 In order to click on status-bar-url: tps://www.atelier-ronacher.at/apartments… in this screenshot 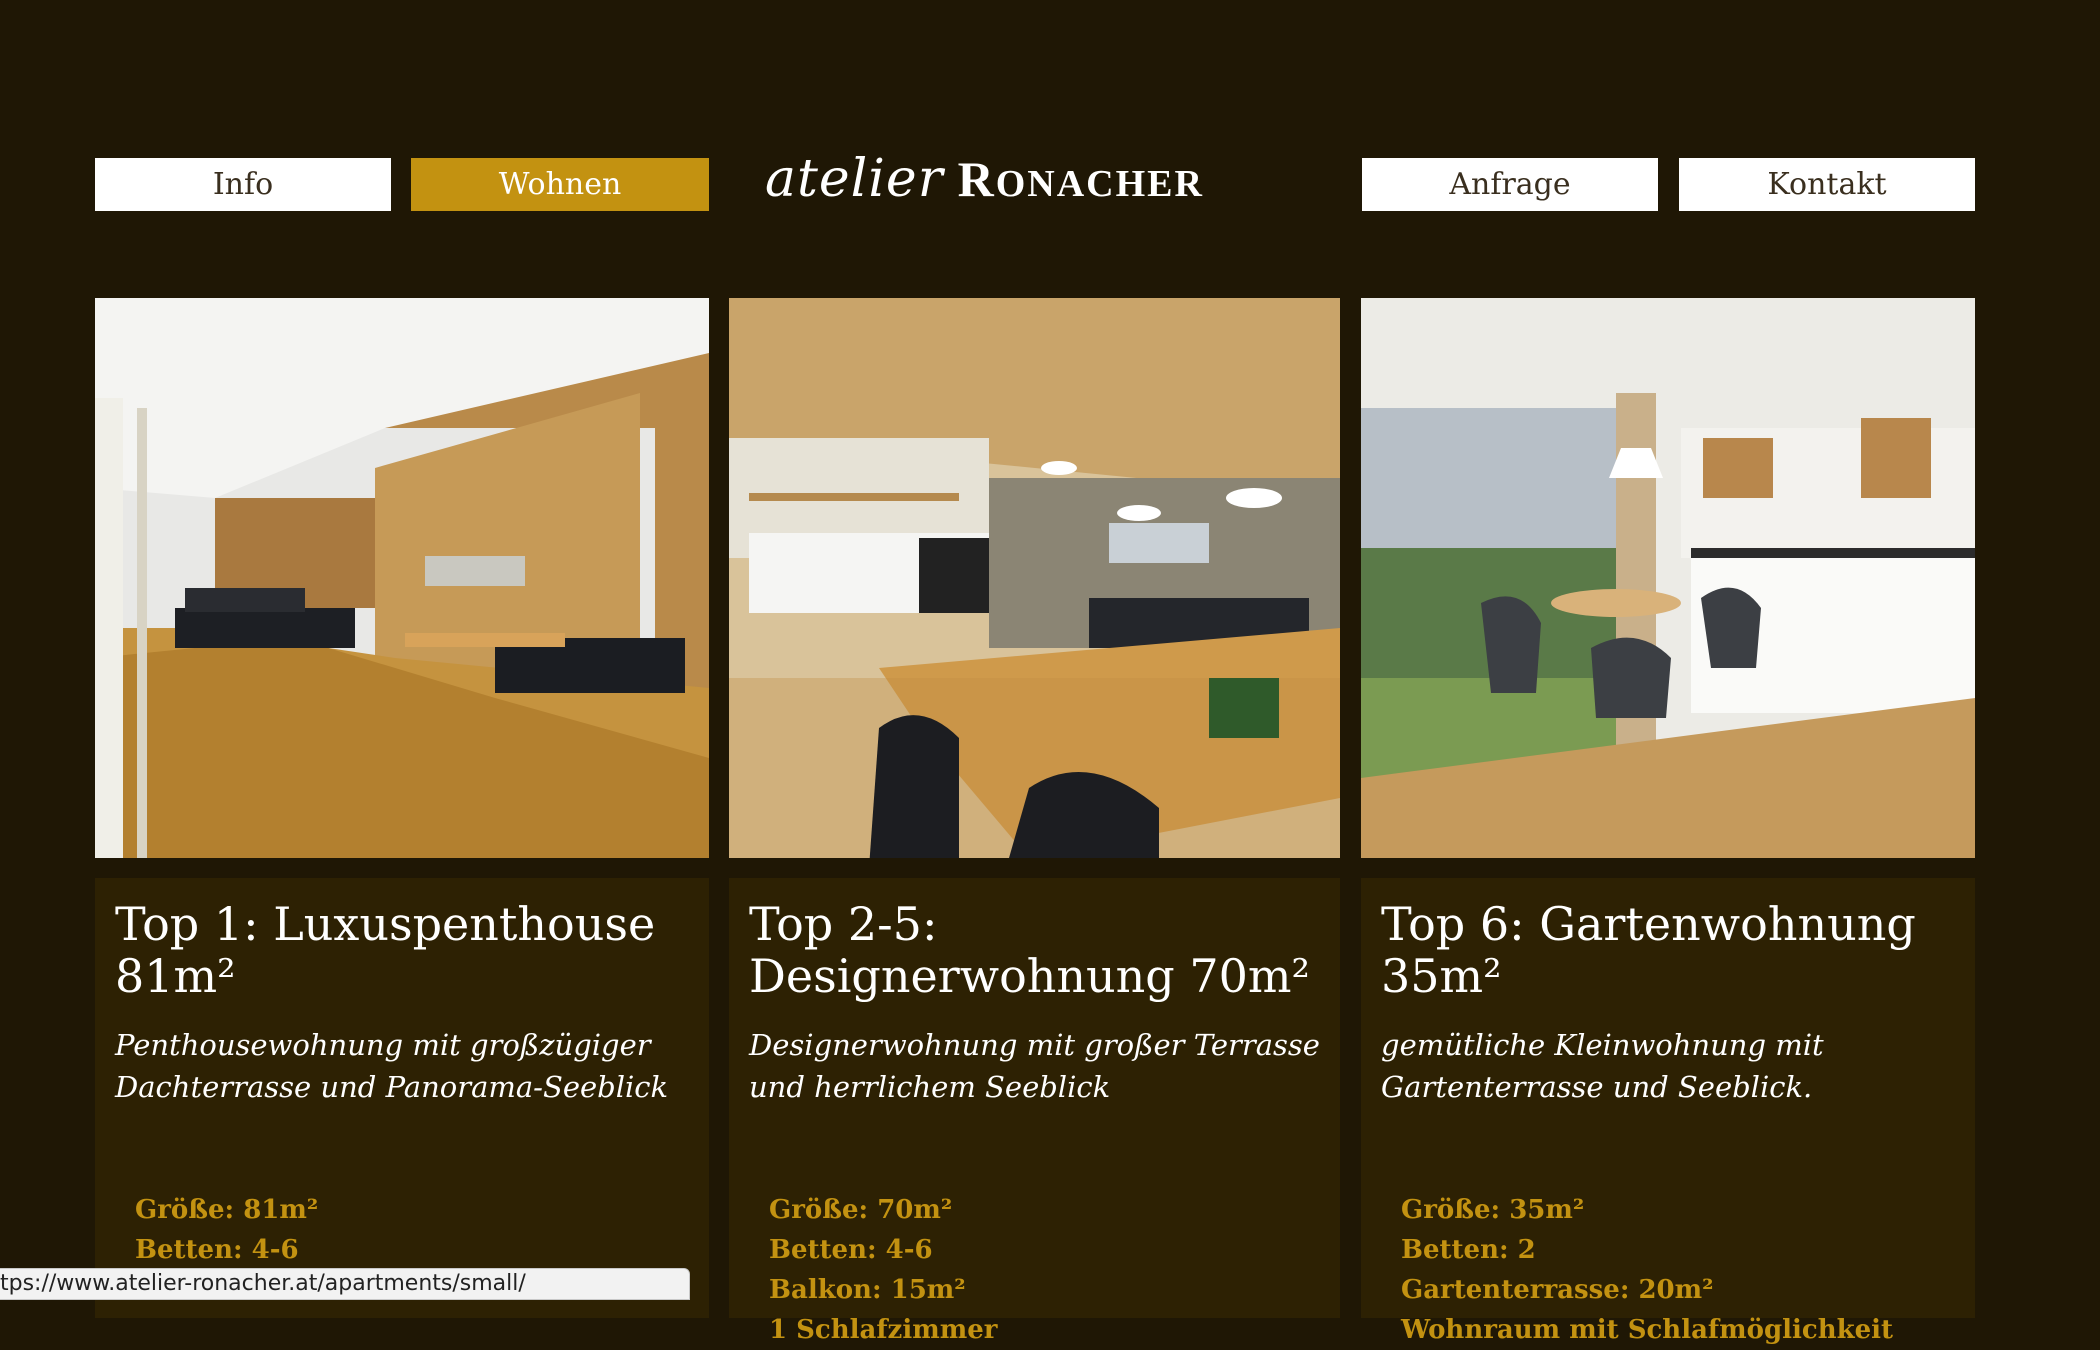, I will do `click(345, 1284)`.